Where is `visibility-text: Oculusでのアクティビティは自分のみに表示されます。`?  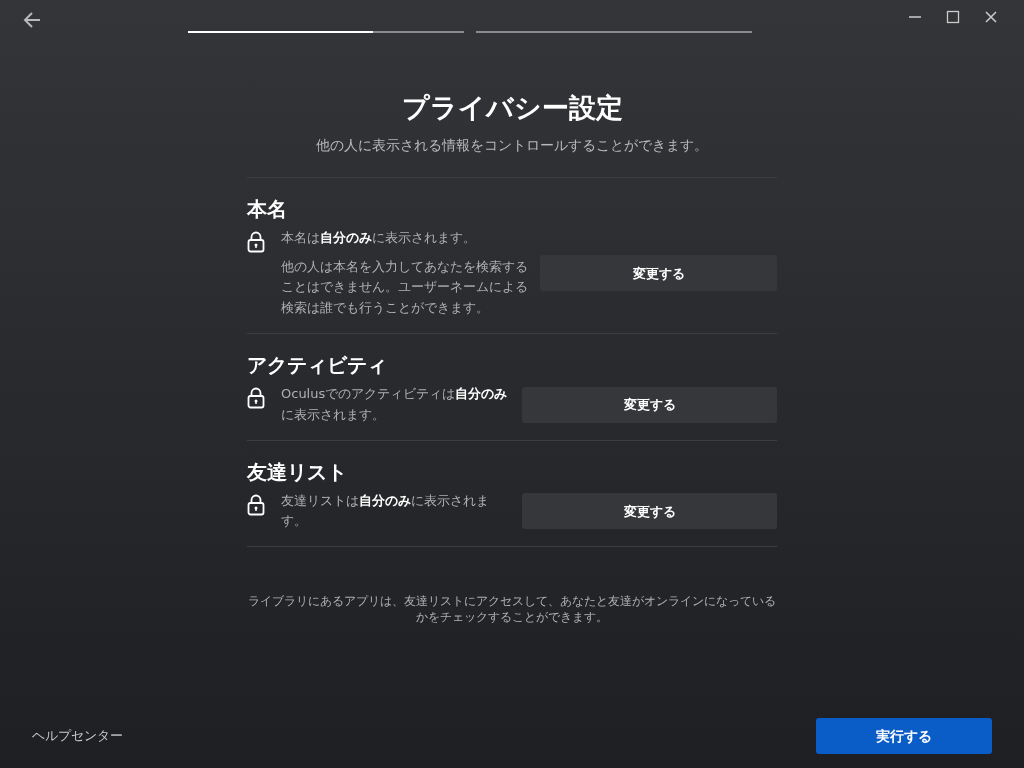 visibility-text: Oculusでのアクティビティは自分のみに表示されます。 is located at coordinates (395, 404).